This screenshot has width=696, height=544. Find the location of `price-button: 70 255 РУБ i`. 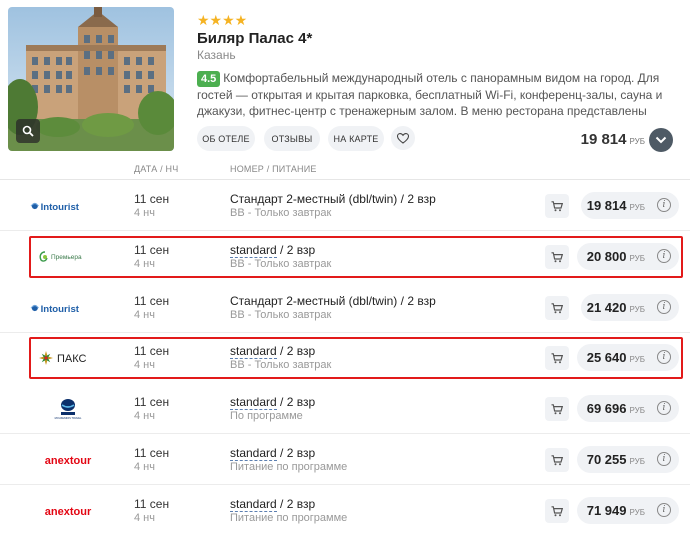

price-button: 70 255 РУБ i is located at coordinates (628, 459).